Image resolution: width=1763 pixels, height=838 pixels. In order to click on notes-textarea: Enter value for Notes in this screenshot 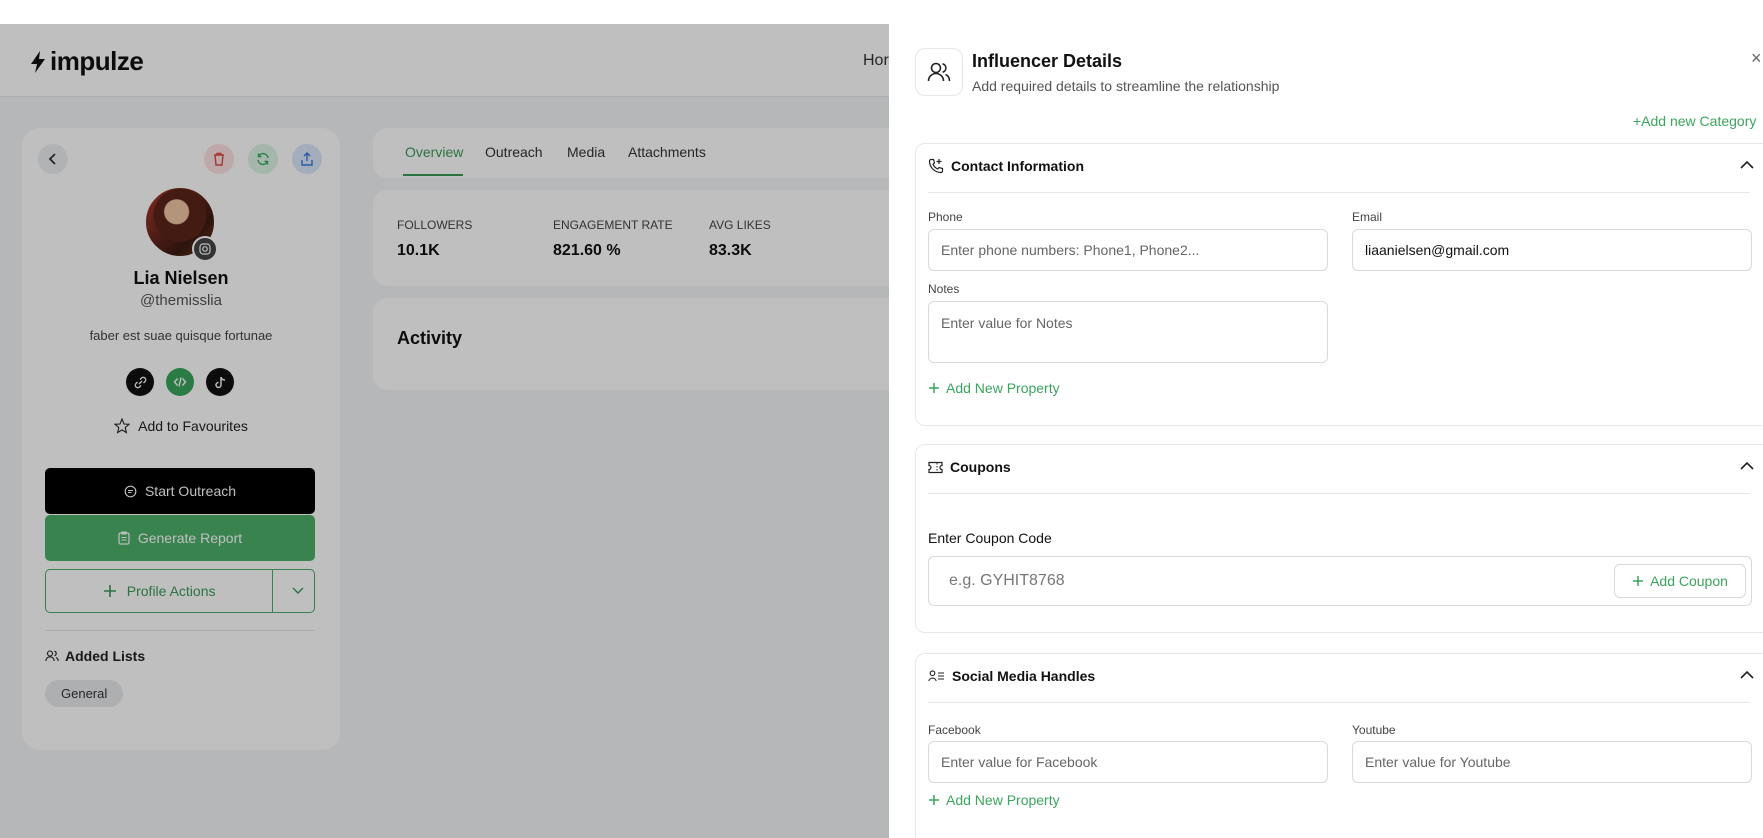, I will do `click(1128, 332)`.